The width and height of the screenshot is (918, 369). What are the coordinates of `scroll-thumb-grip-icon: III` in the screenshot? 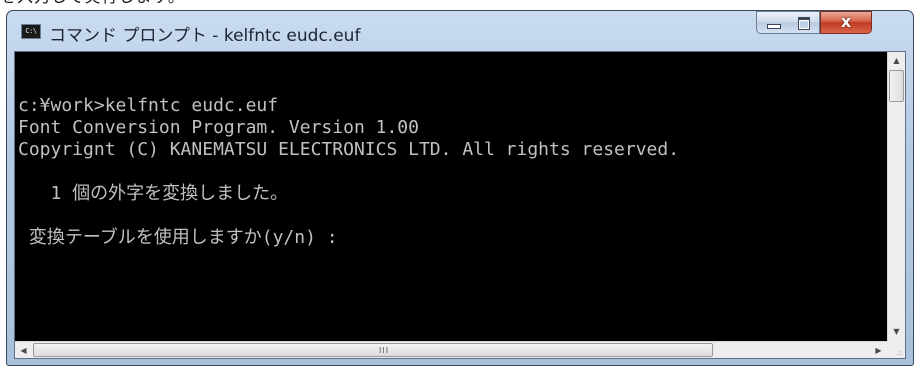 It's located at (384, 350).